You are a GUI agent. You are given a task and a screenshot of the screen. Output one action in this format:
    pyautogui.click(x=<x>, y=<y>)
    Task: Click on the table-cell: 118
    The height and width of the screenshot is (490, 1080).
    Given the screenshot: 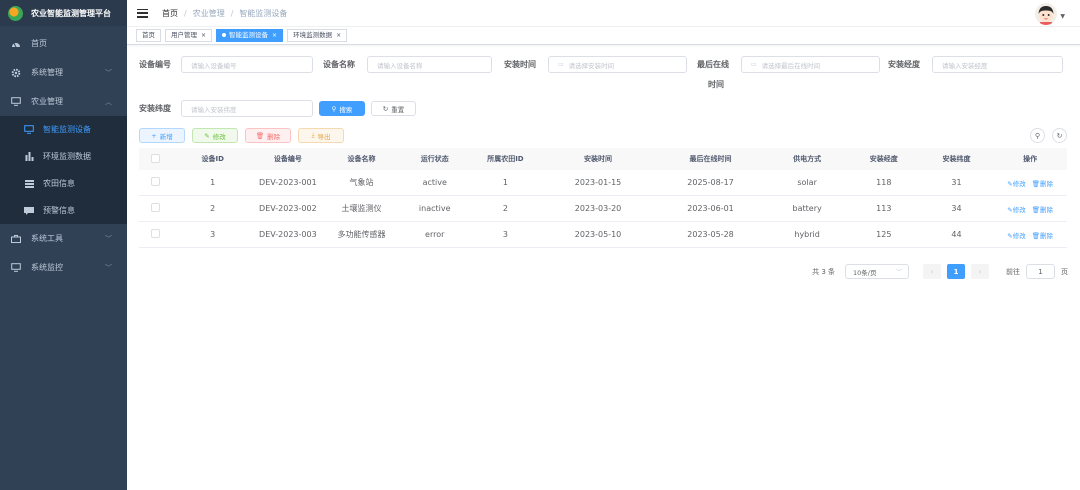 What is the action you would take?
    pyautogui.click(x=884, y=182)
    